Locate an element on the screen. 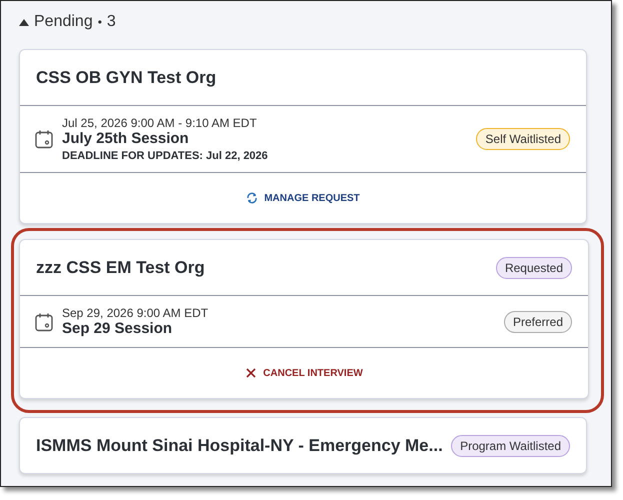 The image size is (623, 500). refresh-icon is located at coordinates (252, 198).